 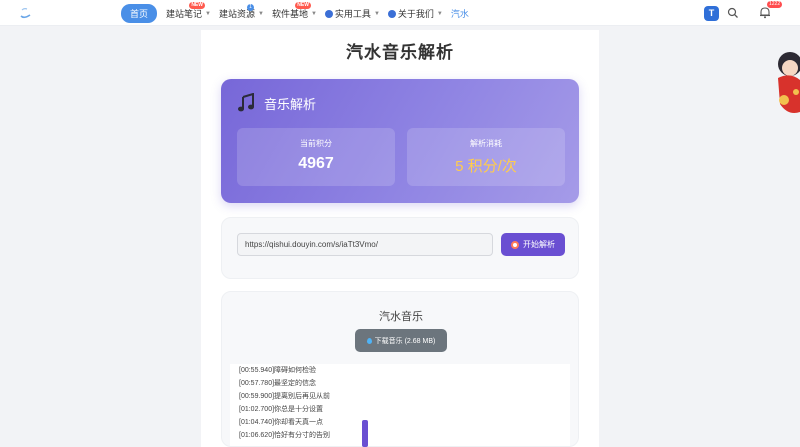 What do you see at coordinates (250, 7) in the screenshot?
I see `count-badge: 1` at bounding box center [250, 7].